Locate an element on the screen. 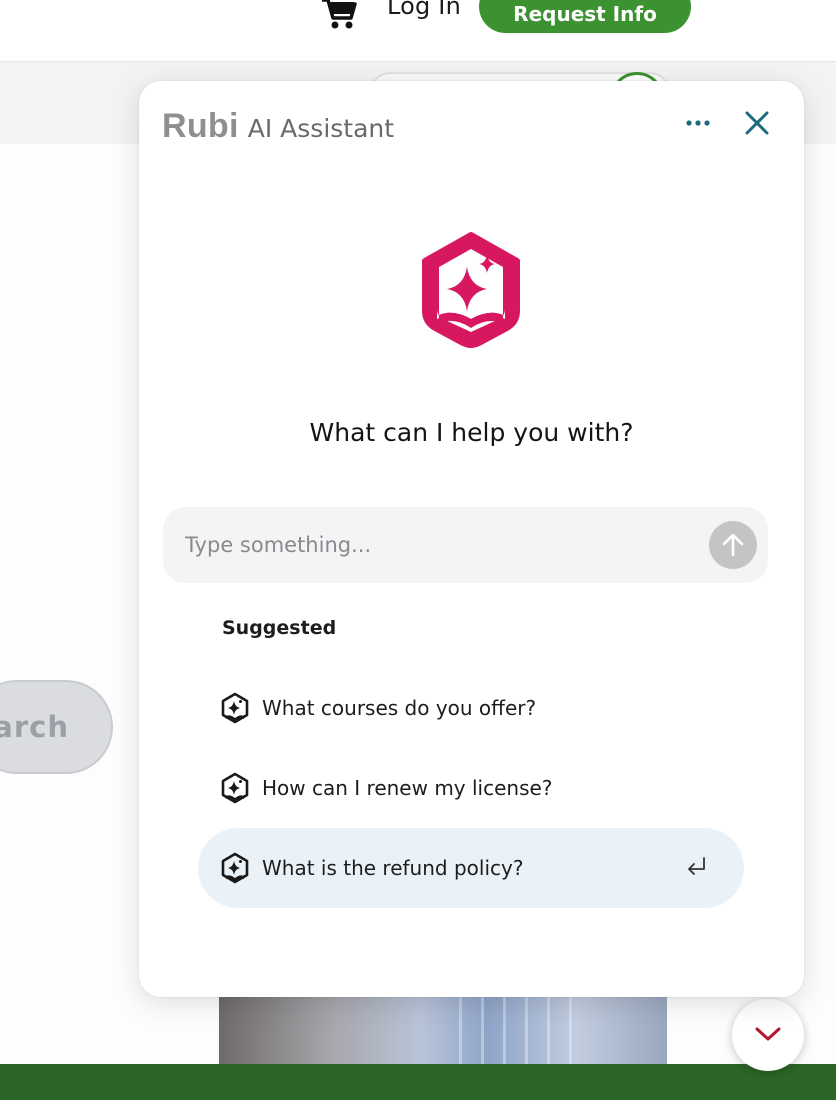 The height and width of the screenshot is (1100, 836). hero-photo is located at coordinates (443, 1030).